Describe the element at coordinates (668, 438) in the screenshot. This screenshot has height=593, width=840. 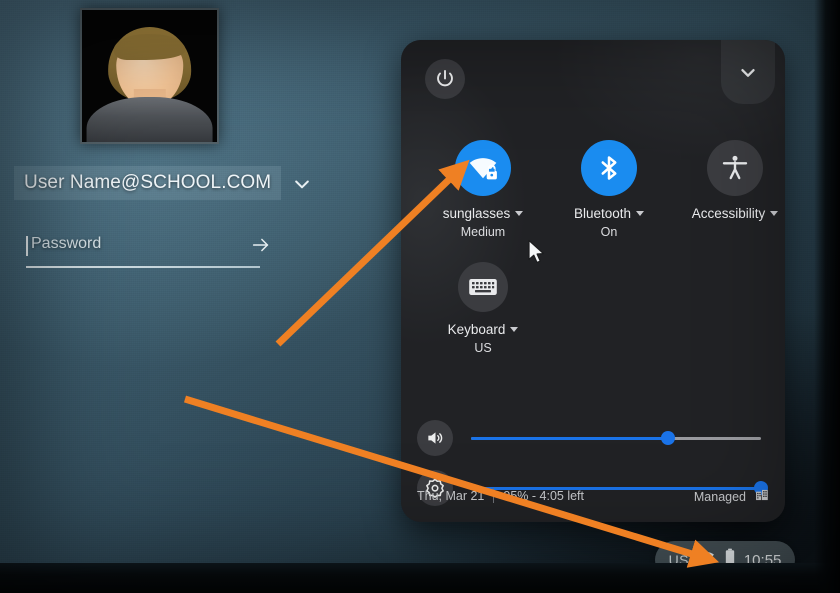
I see `volume-slider-thumb` at that location.